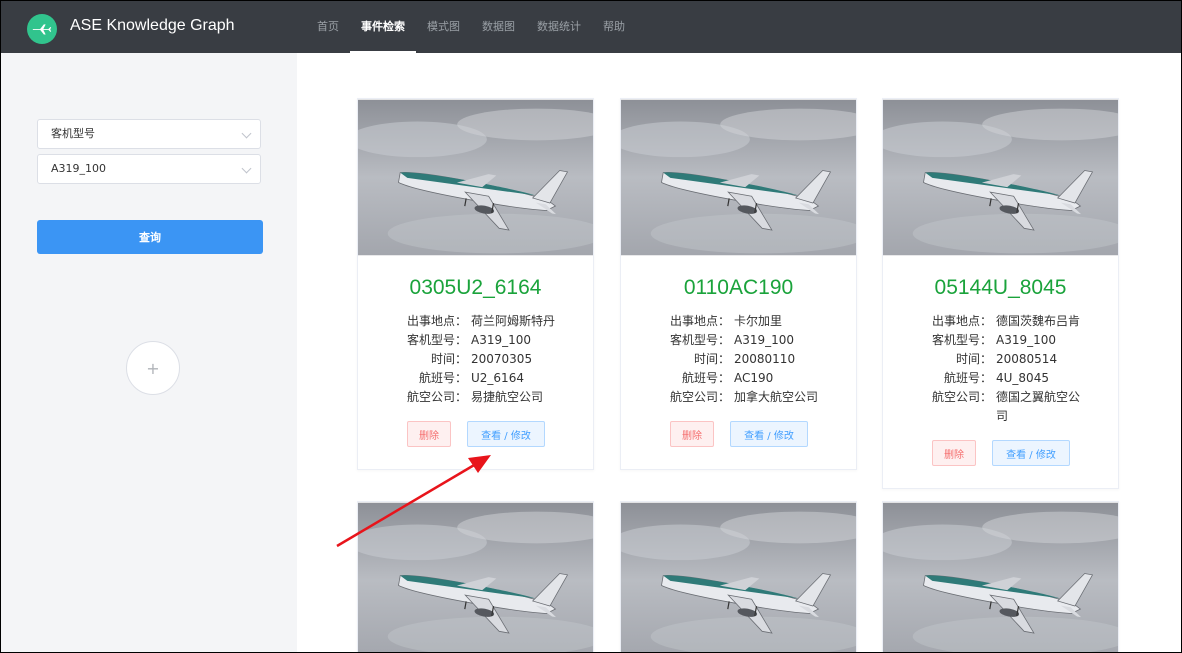 The image size is (1182, 653). I want to click on filter-model-value: A319_100, so click(79, 168).